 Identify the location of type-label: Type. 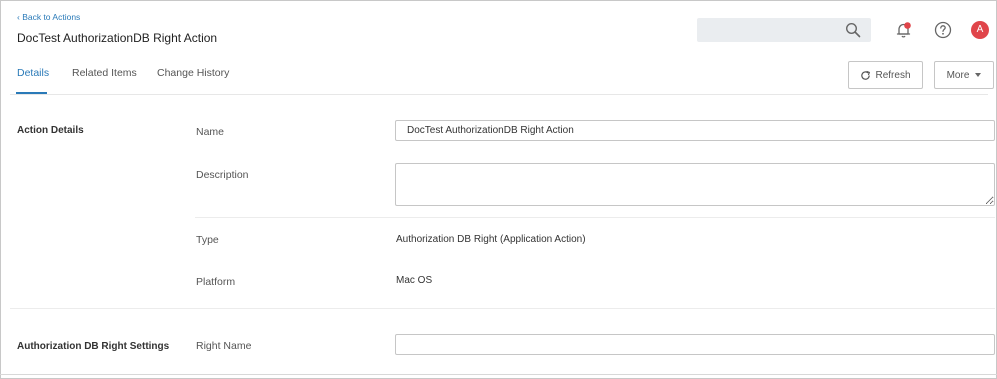
(207, 240).